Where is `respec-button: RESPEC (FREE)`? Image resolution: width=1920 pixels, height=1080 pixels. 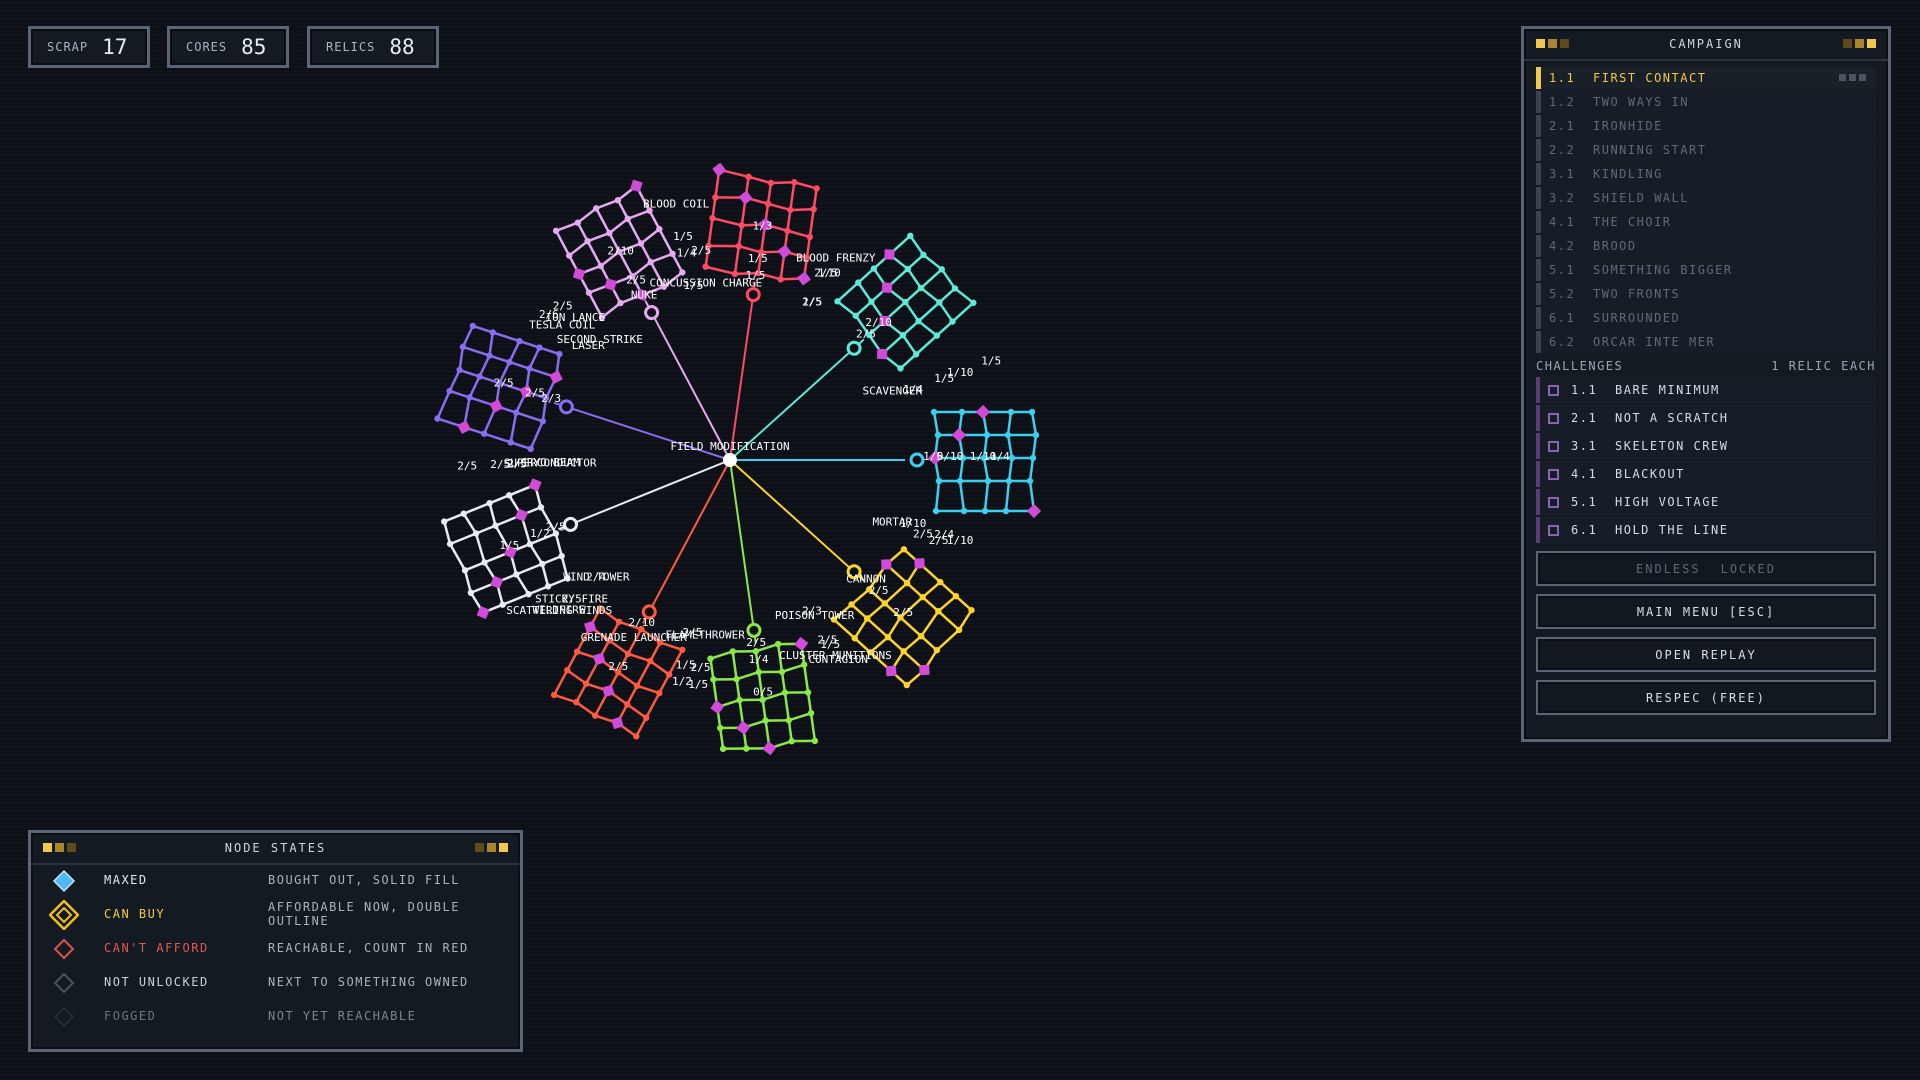 respec-button: RESPEC (FREE) is located at coordinates (1706, 697).